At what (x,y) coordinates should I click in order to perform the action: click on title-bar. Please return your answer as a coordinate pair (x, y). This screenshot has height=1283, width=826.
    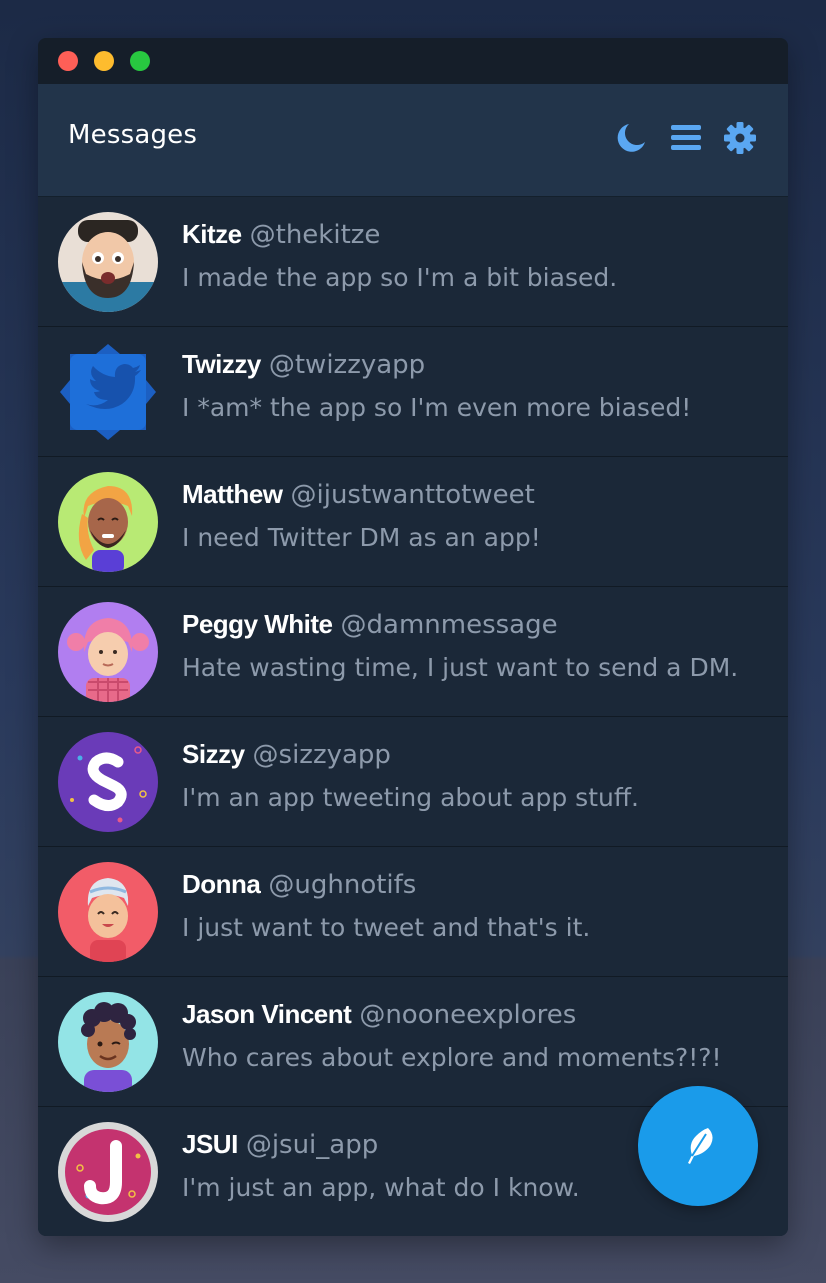
    Looking at the image, I should click on (413, 61).